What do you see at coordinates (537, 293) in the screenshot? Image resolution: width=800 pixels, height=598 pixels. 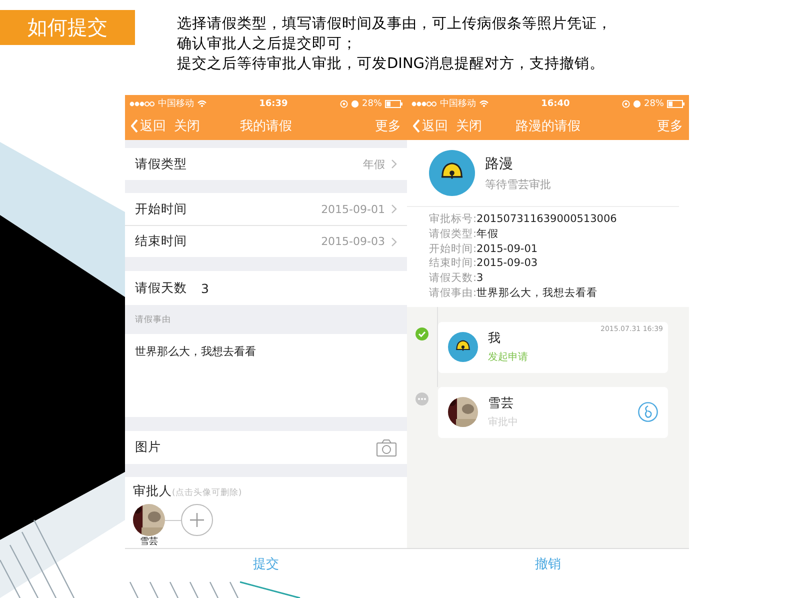 I see `detail-value: 世界那么大，我想去看看` at bounding box center [537, 293].